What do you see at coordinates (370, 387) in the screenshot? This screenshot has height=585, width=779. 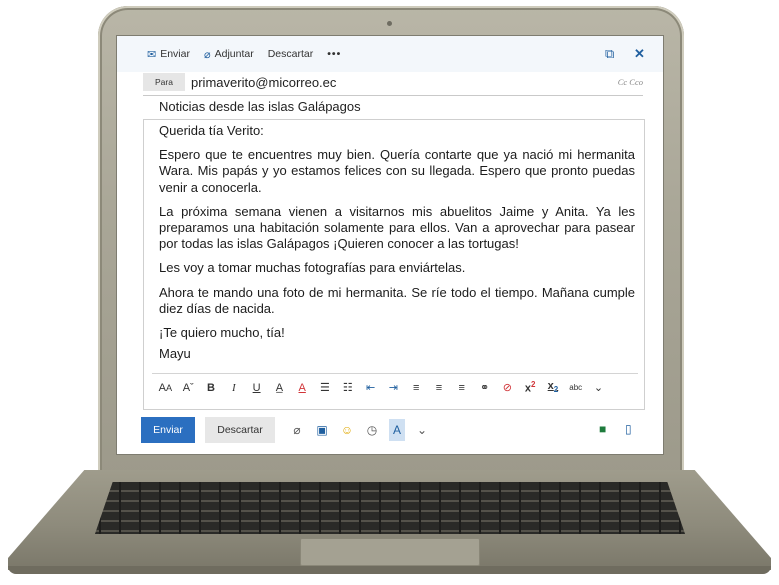 I see `outdent-icon: ⇤` at bounding box center [370, 387].